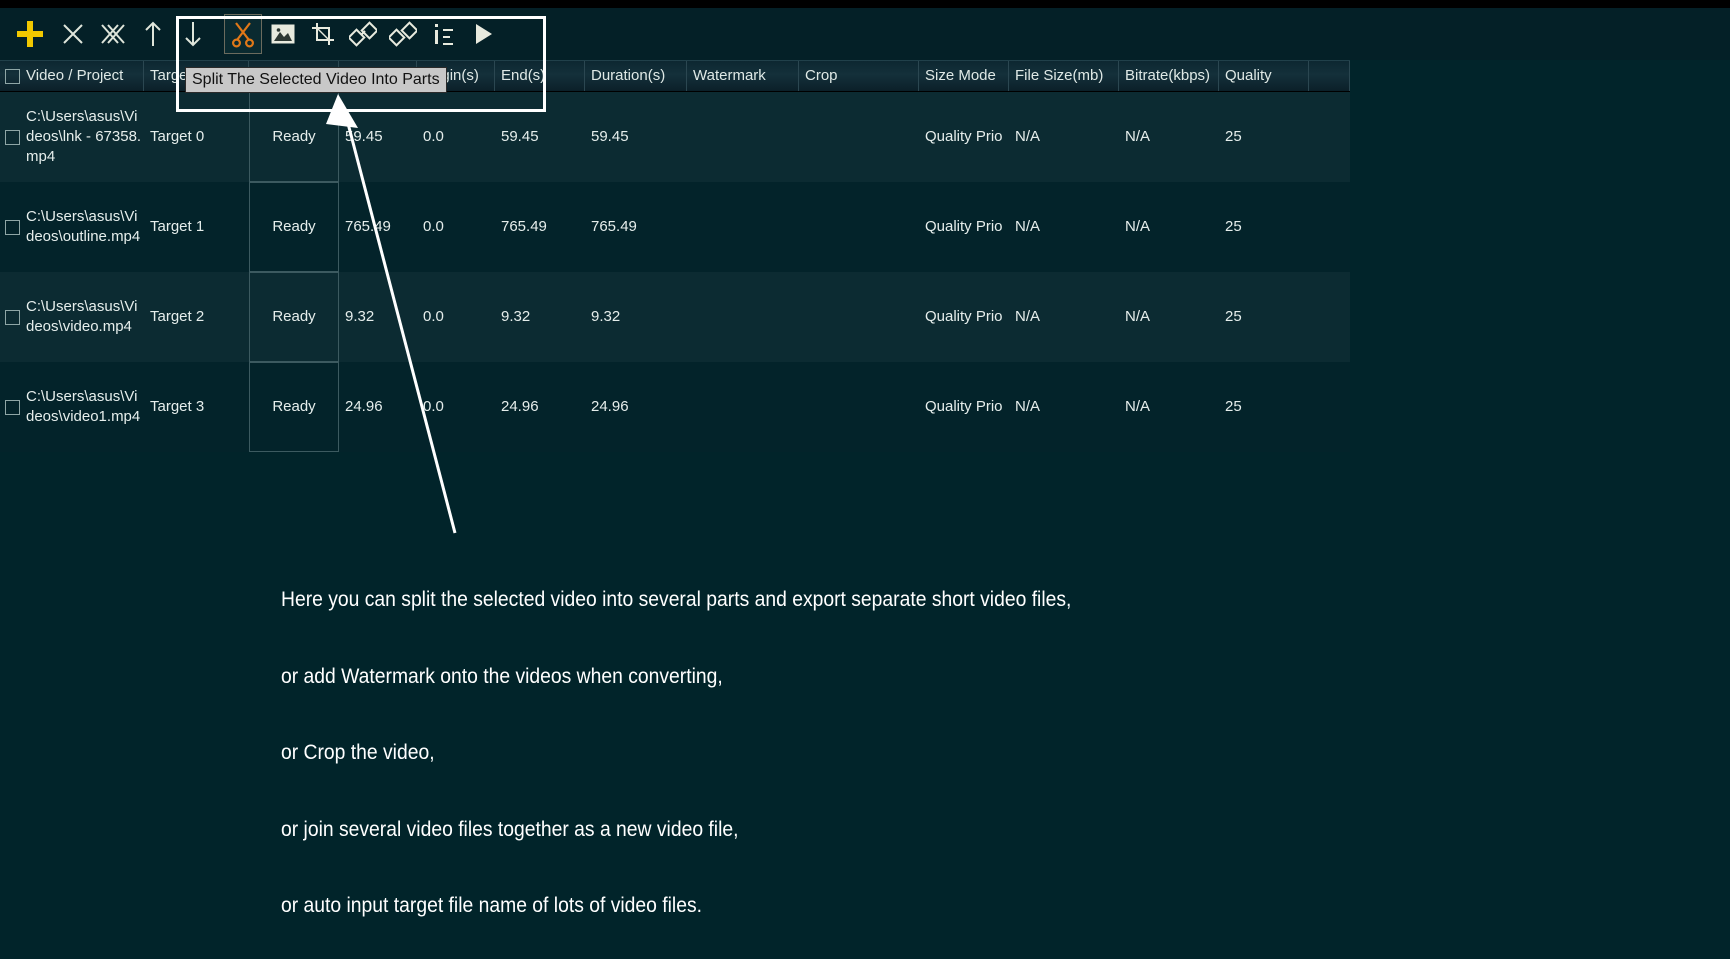 This screenshot has height=959, width=1730. I want to click on remove-all-button, so click(113, 34).